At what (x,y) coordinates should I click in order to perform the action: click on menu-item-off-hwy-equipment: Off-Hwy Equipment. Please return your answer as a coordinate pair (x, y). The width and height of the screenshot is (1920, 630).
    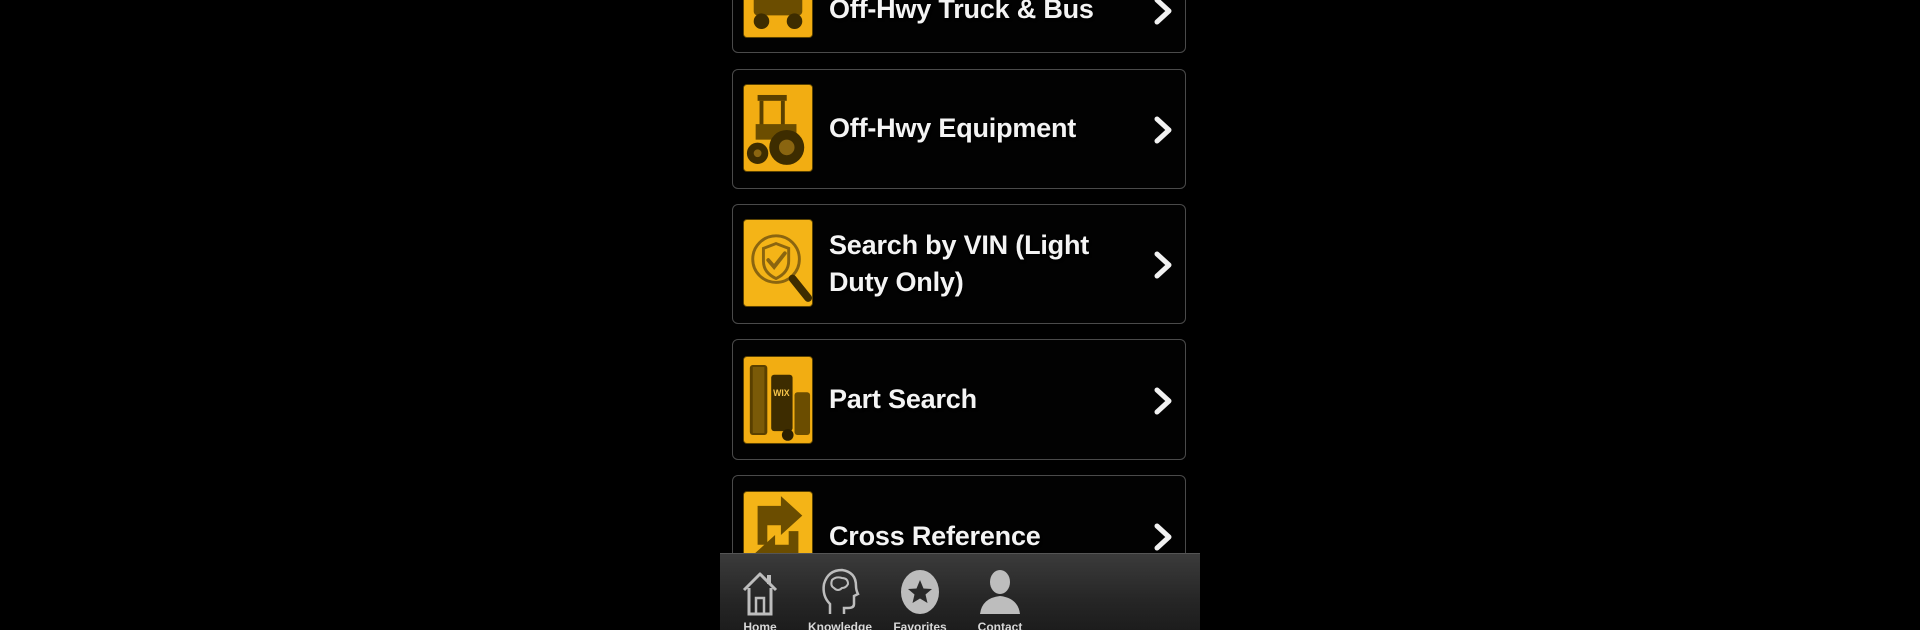
    Looking at the image, I should click on (959, 129).